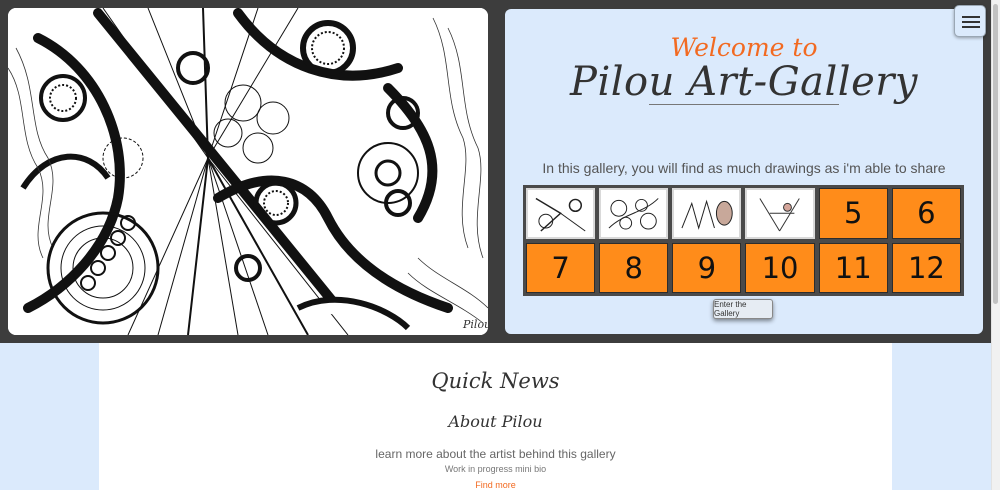 The image size is (1000, 490). What do you see at coordinates (707, 267) in the screenshot?
I see `gallery-tile-9: 9` at bounding box center [707, 267].